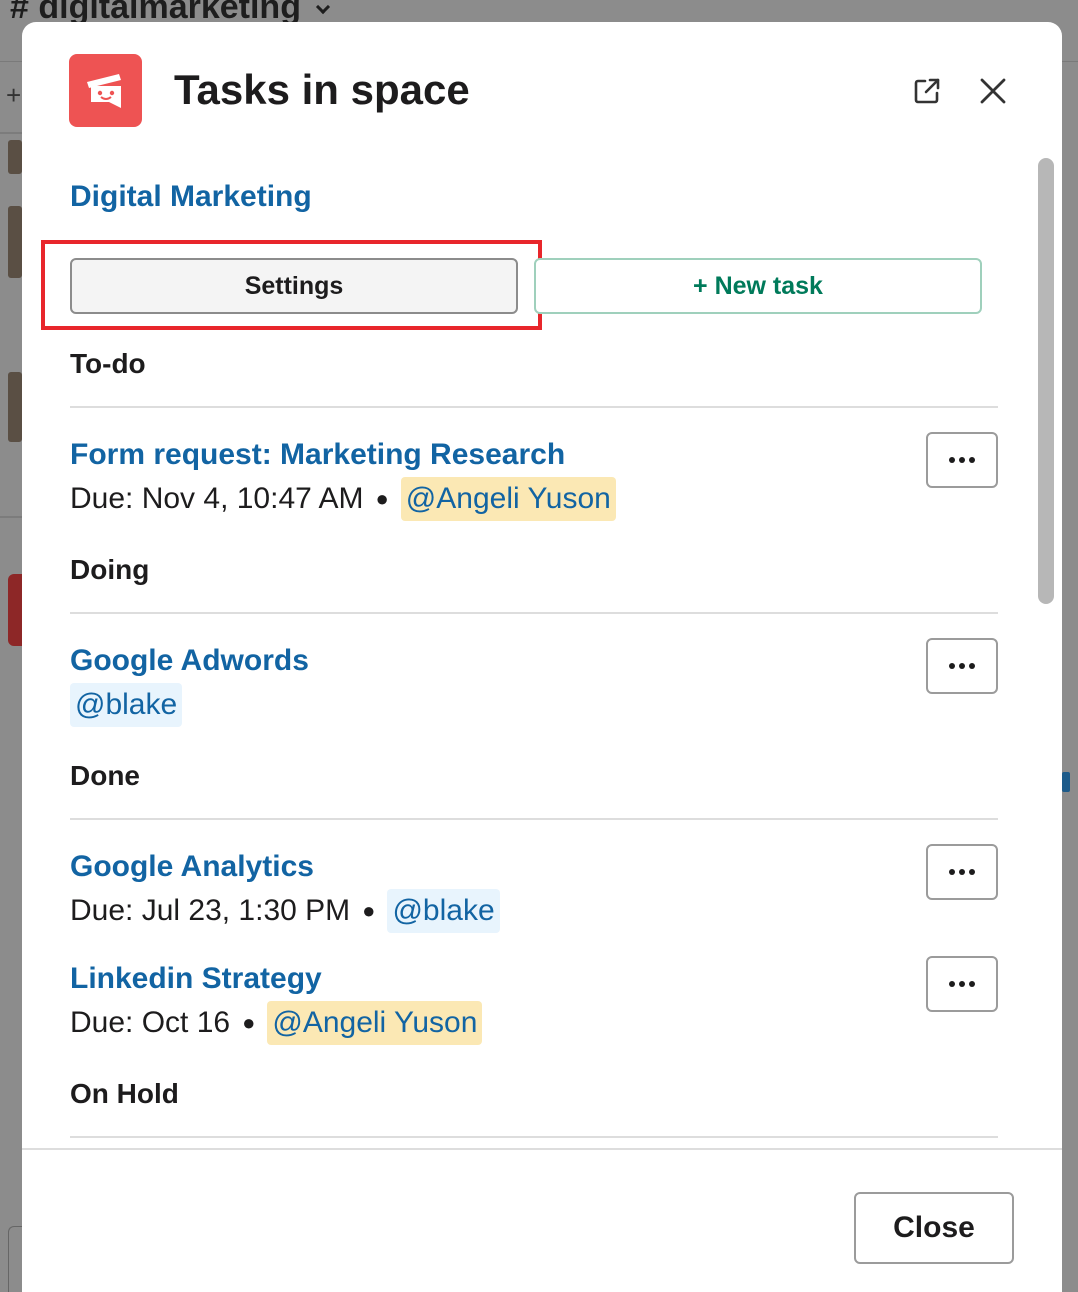 The height and width of the screenshot is (1292, 1078). What do you see at coordinates (14, 95) in the screenshot?
I see `add-icon: +` at bounding box center [14, 95].